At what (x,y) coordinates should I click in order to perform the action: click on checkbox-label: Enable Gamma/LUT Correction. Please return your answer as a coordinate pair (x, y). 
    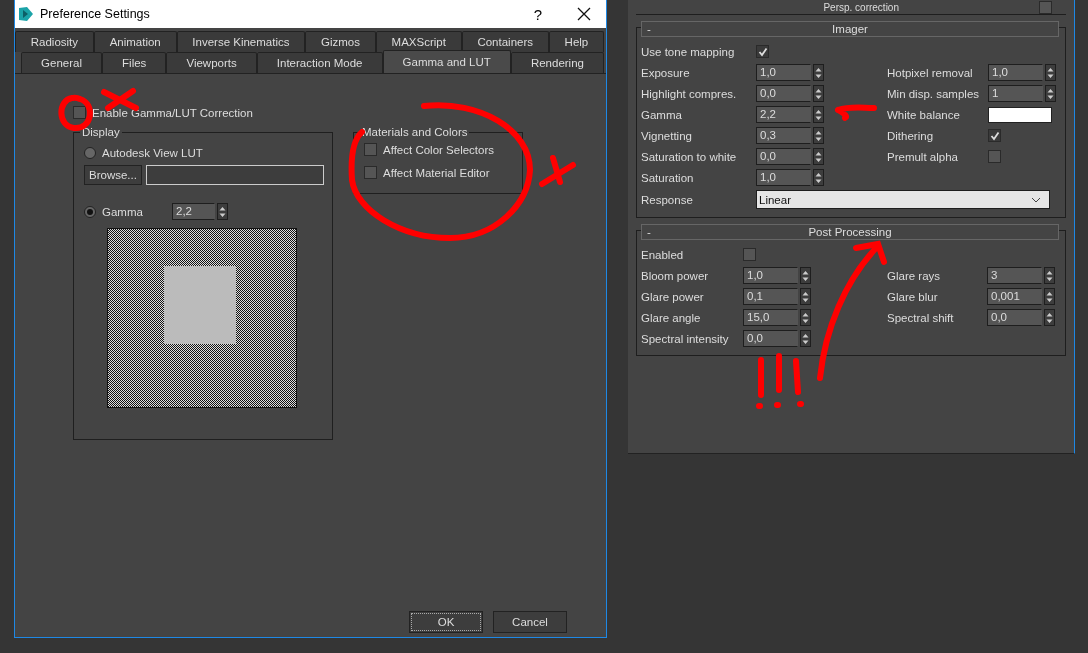
    Looking at the image, I should click on (172, 112).